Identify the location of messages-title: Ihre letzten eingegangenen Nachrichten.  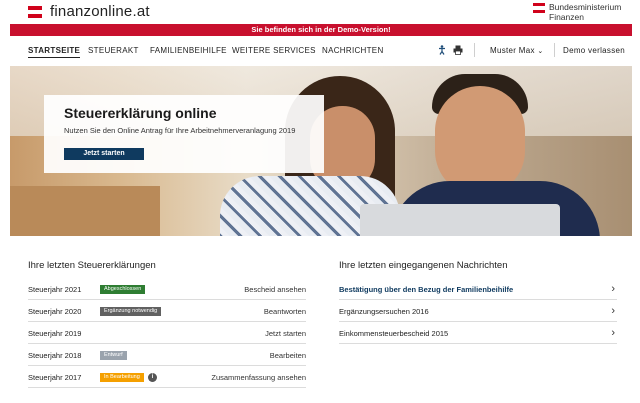
(423, 265).